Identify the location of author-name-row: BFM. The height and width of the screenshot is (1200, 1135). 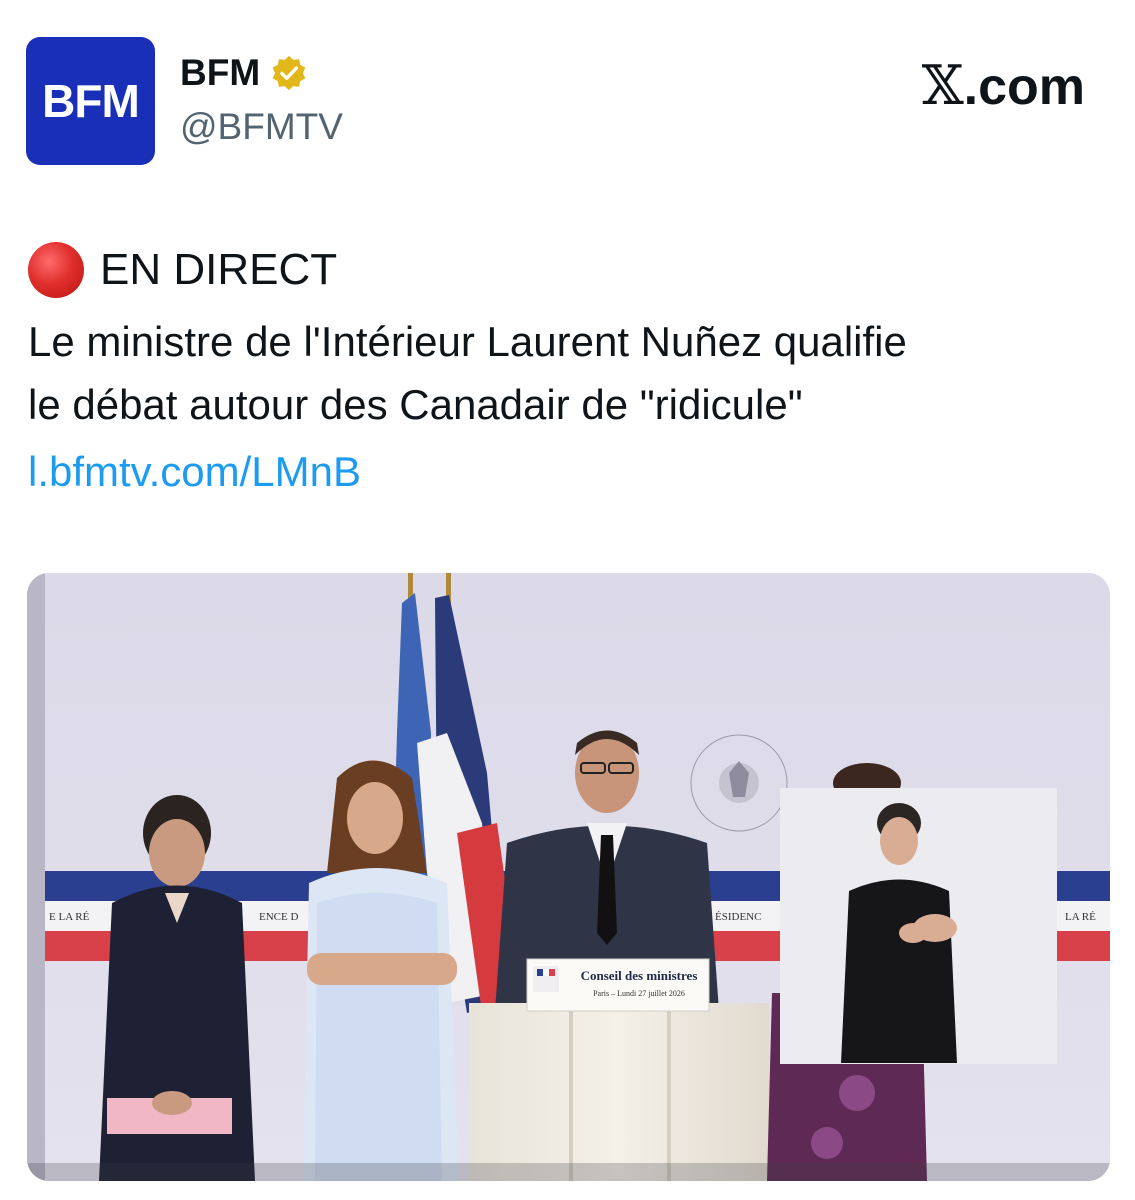
(244, 73).